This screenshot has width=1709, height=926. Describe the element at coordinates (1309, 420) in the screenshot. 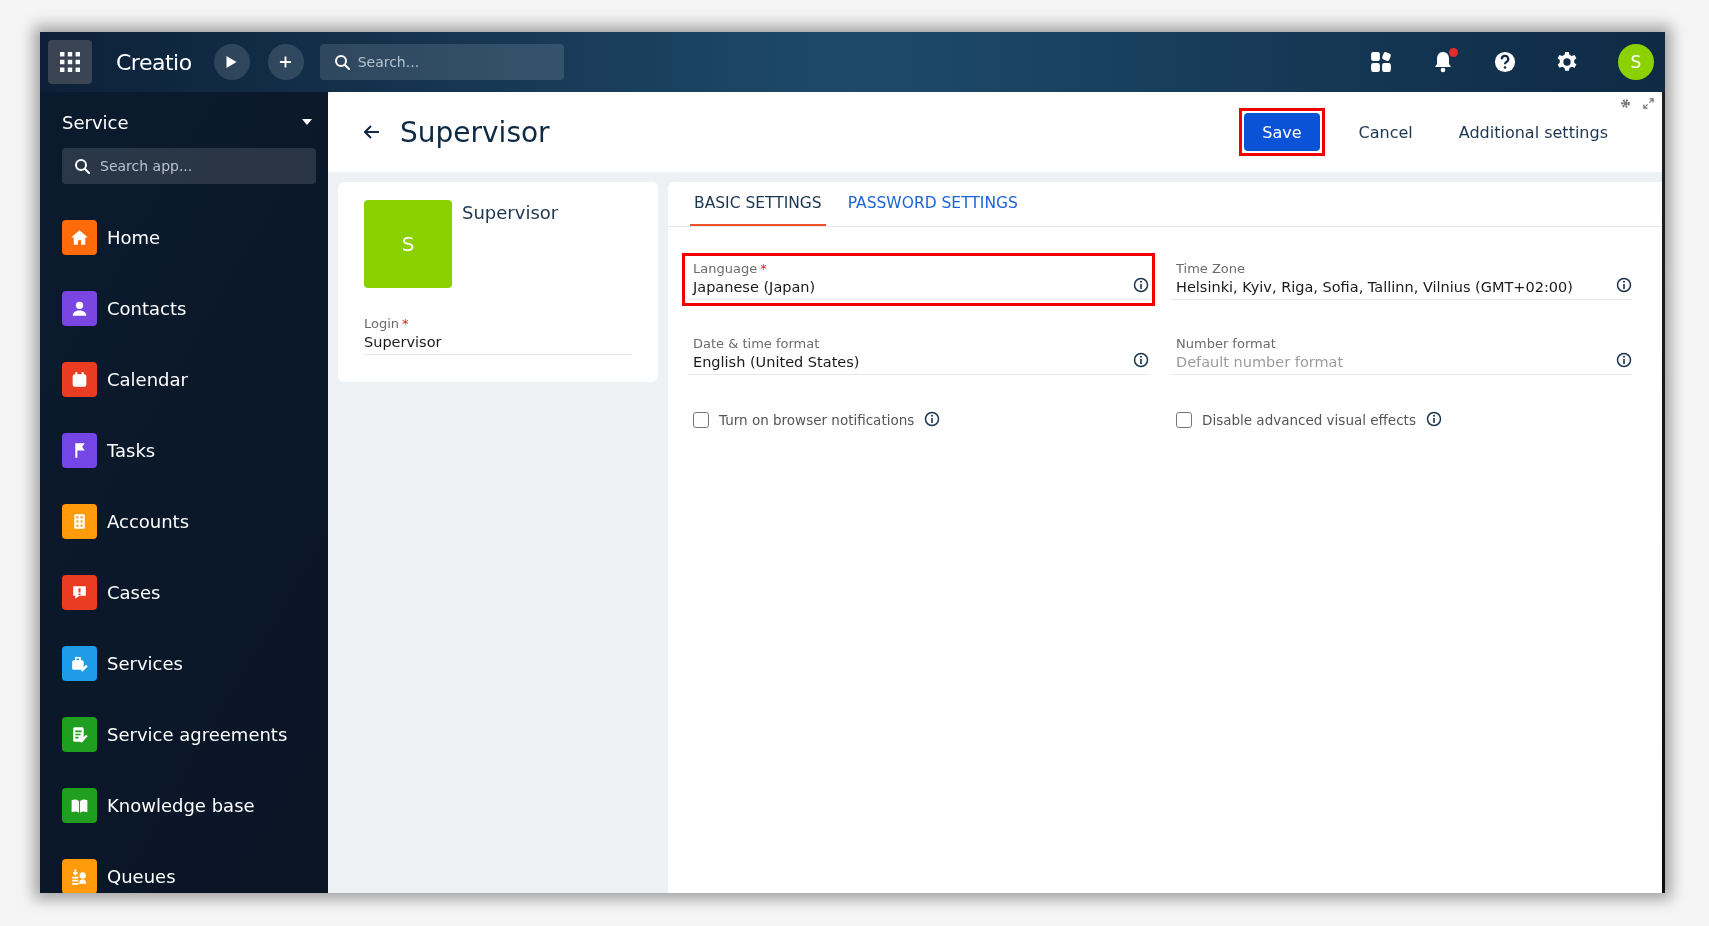

I see `checkbox-label: Disable advanced visual effects` at that location.